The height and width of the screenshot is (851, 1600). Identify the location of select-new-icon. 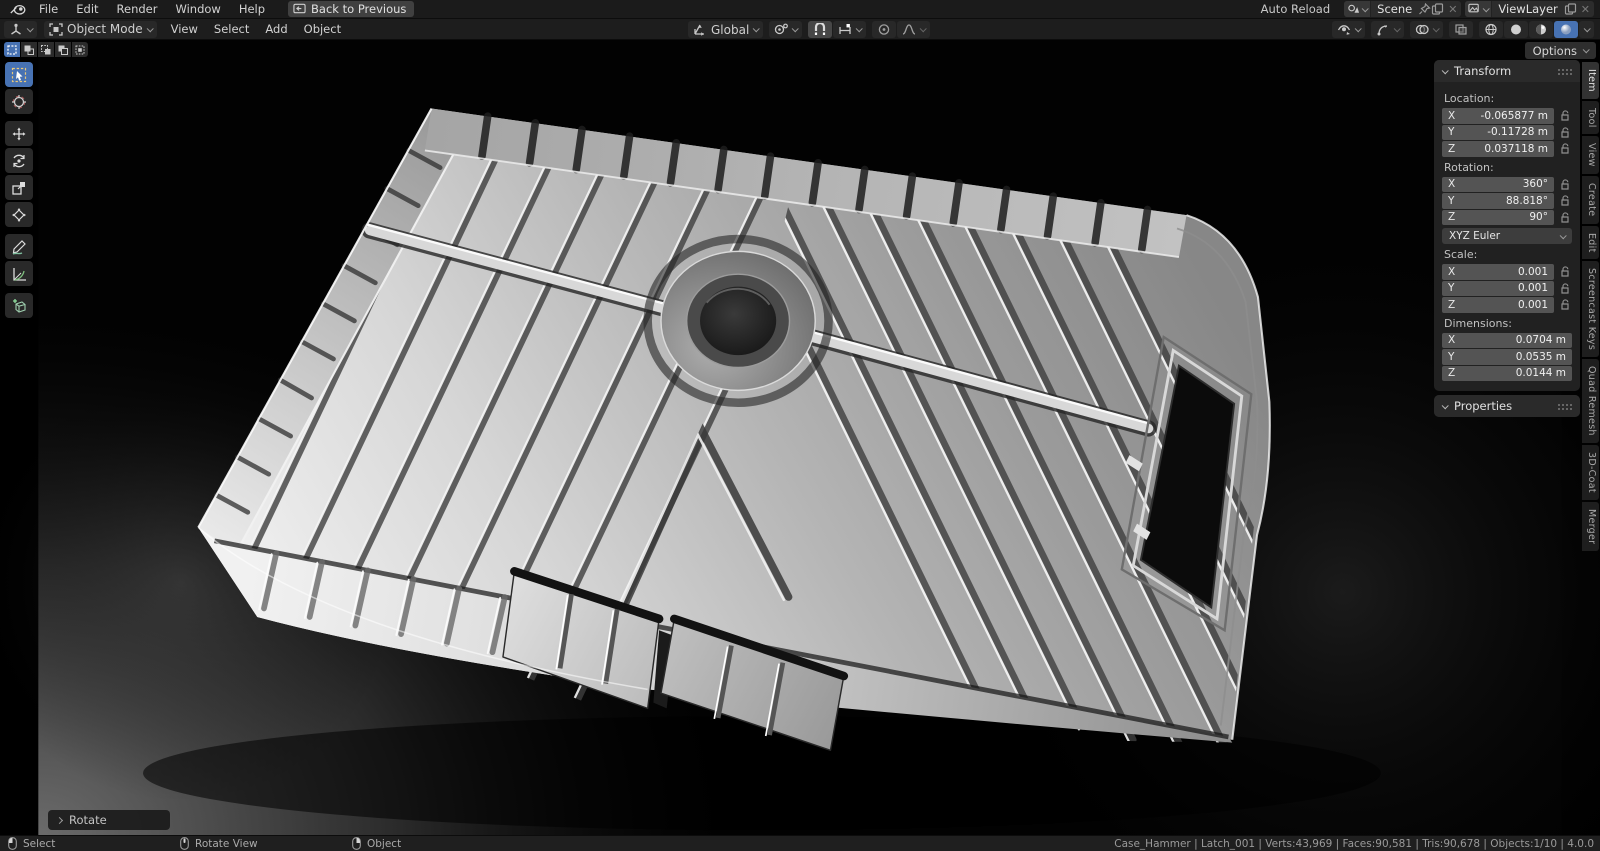
(12, 49).